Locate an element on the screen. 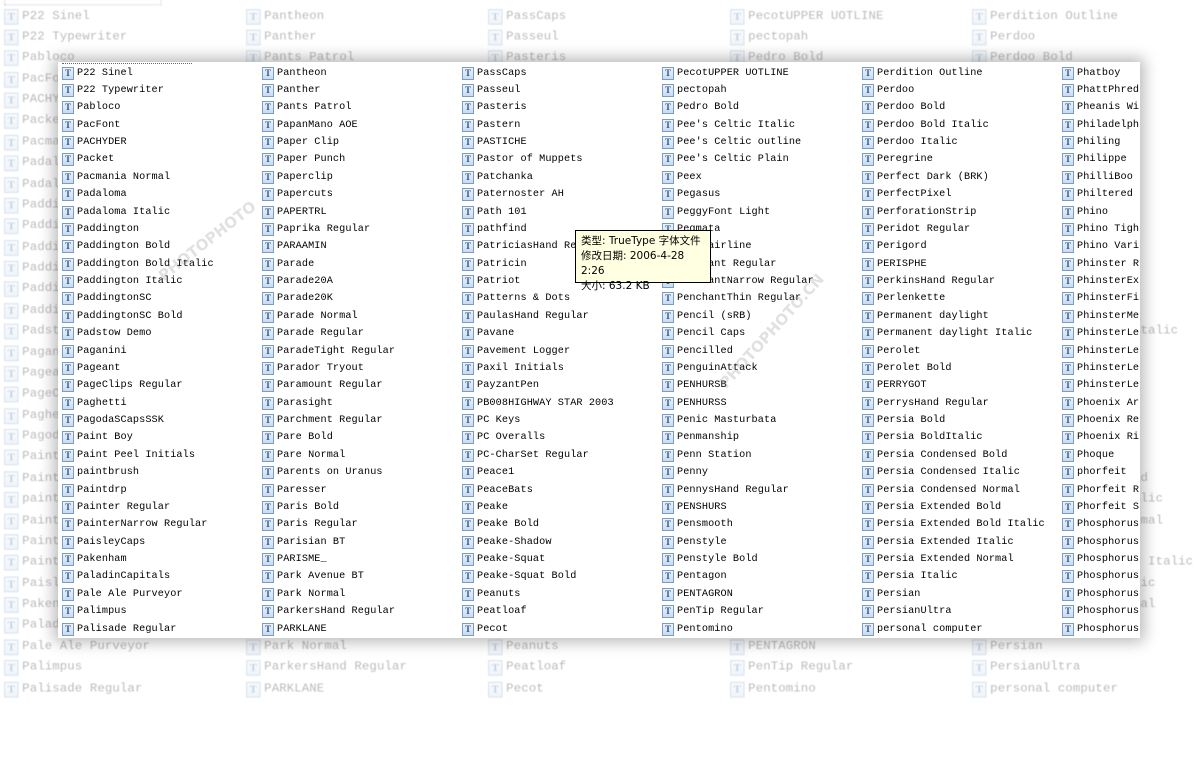  font-file-item: T Paddington is located at coordinates (100, 229).